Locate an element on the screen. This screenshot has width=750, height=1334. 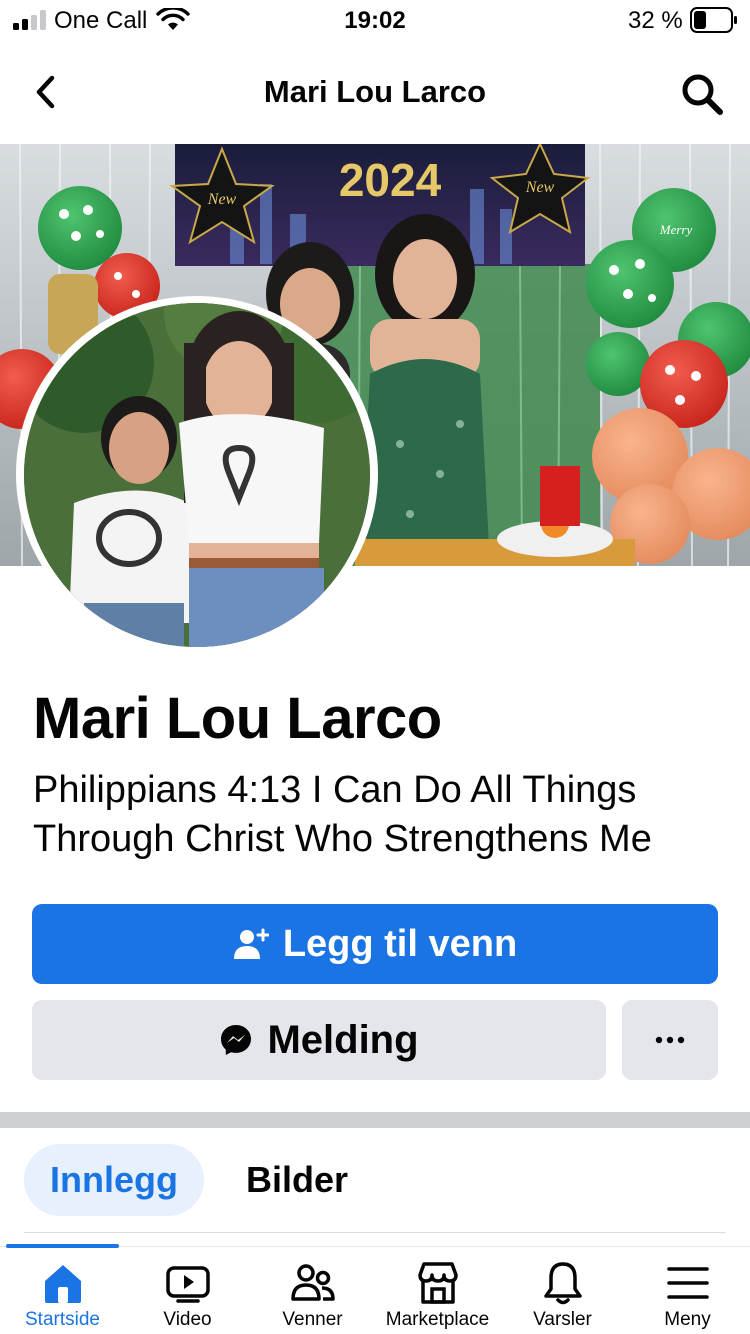
page-title: Mari Lou Larco is located at coordinates (375, 91).